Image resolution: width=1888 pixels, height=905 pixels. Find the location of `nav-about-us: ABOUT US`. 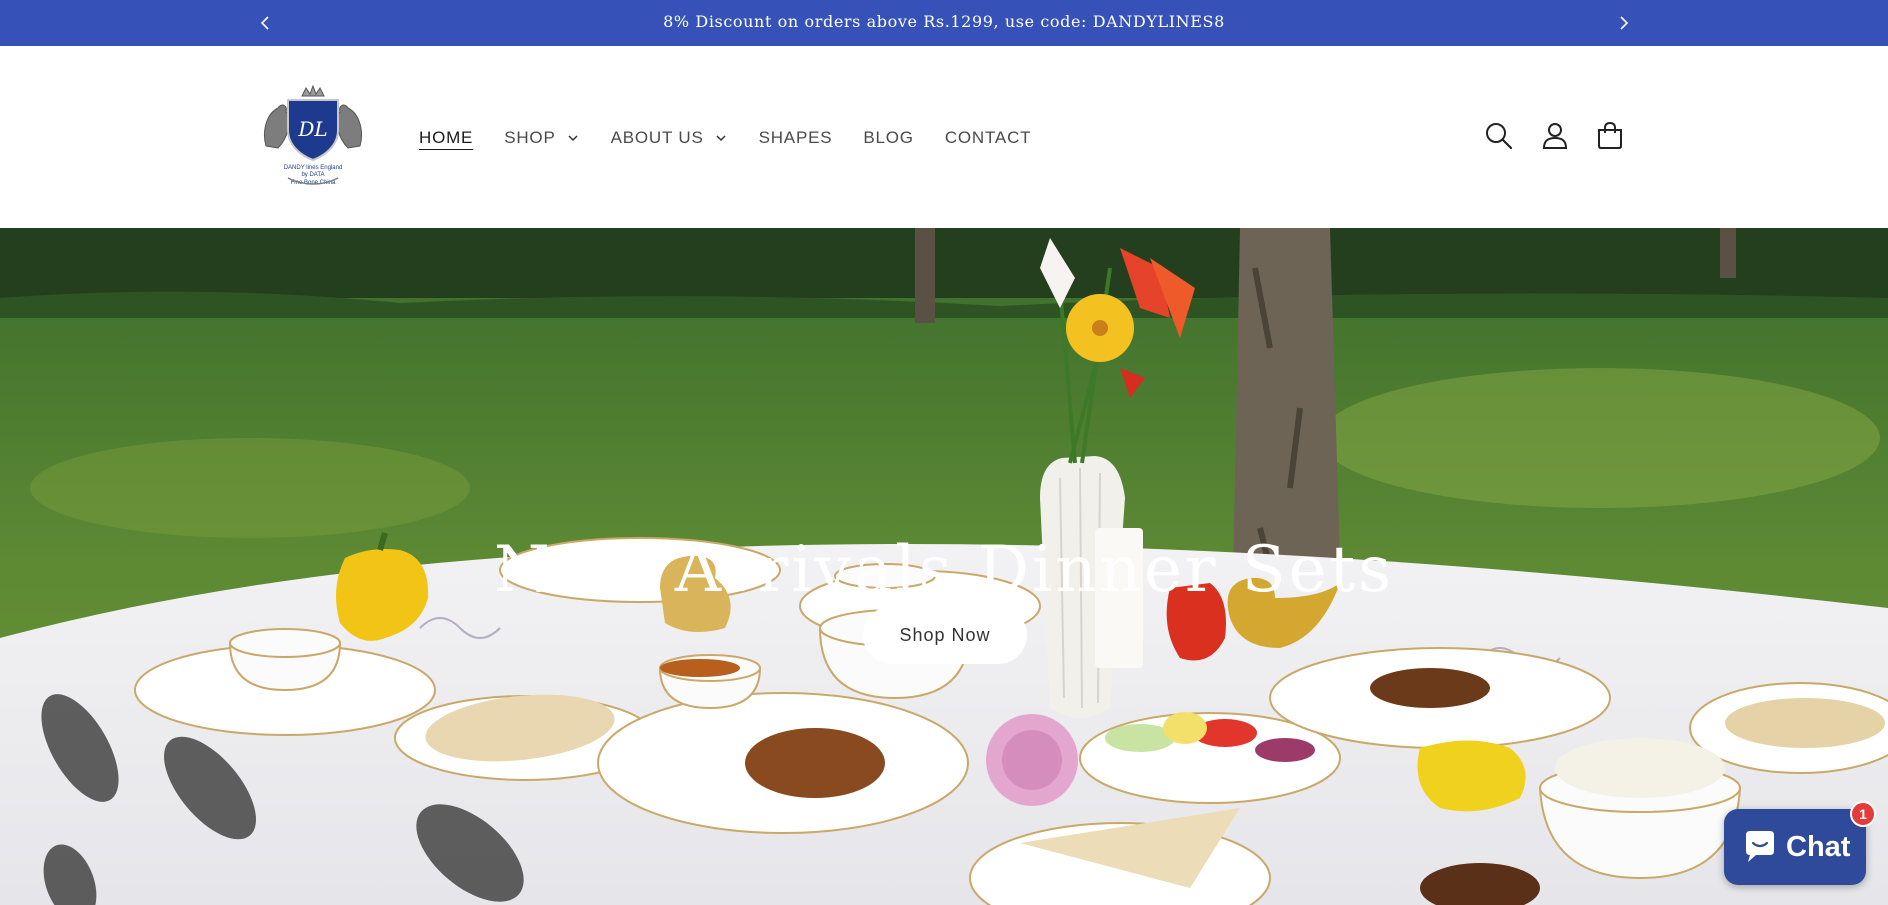

nav-about-us: ABOUT US is located at coordinates (669, 138).